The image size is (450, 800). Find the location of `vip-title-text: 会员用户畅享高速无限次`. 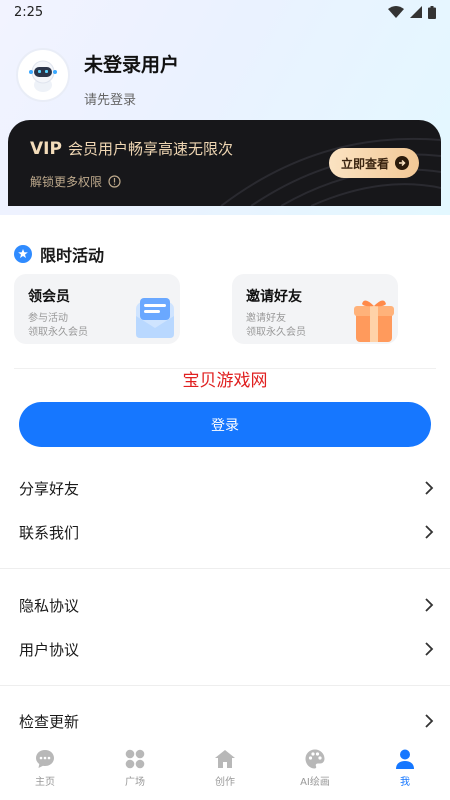

vip-title-text: 会员用户畅享高速无限次 is located at coordinates (150, 149).